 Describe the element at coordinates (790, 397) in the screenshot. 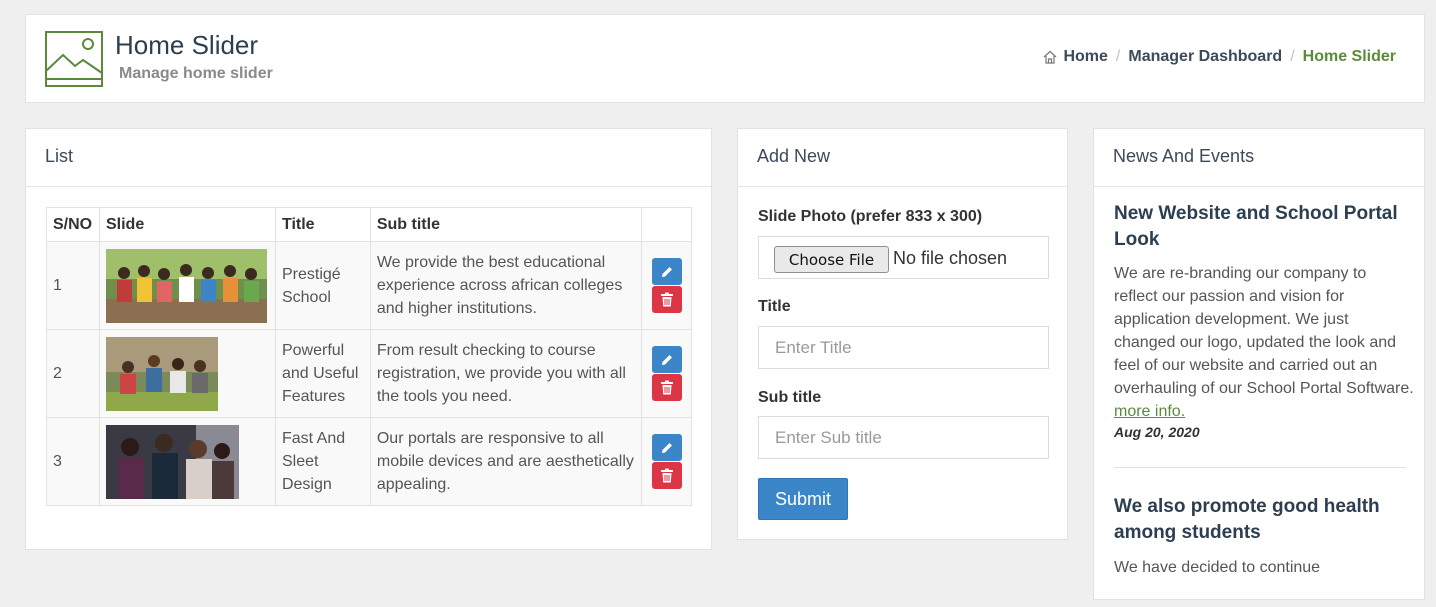

I see `subtitle-label: Sub title` at that location.